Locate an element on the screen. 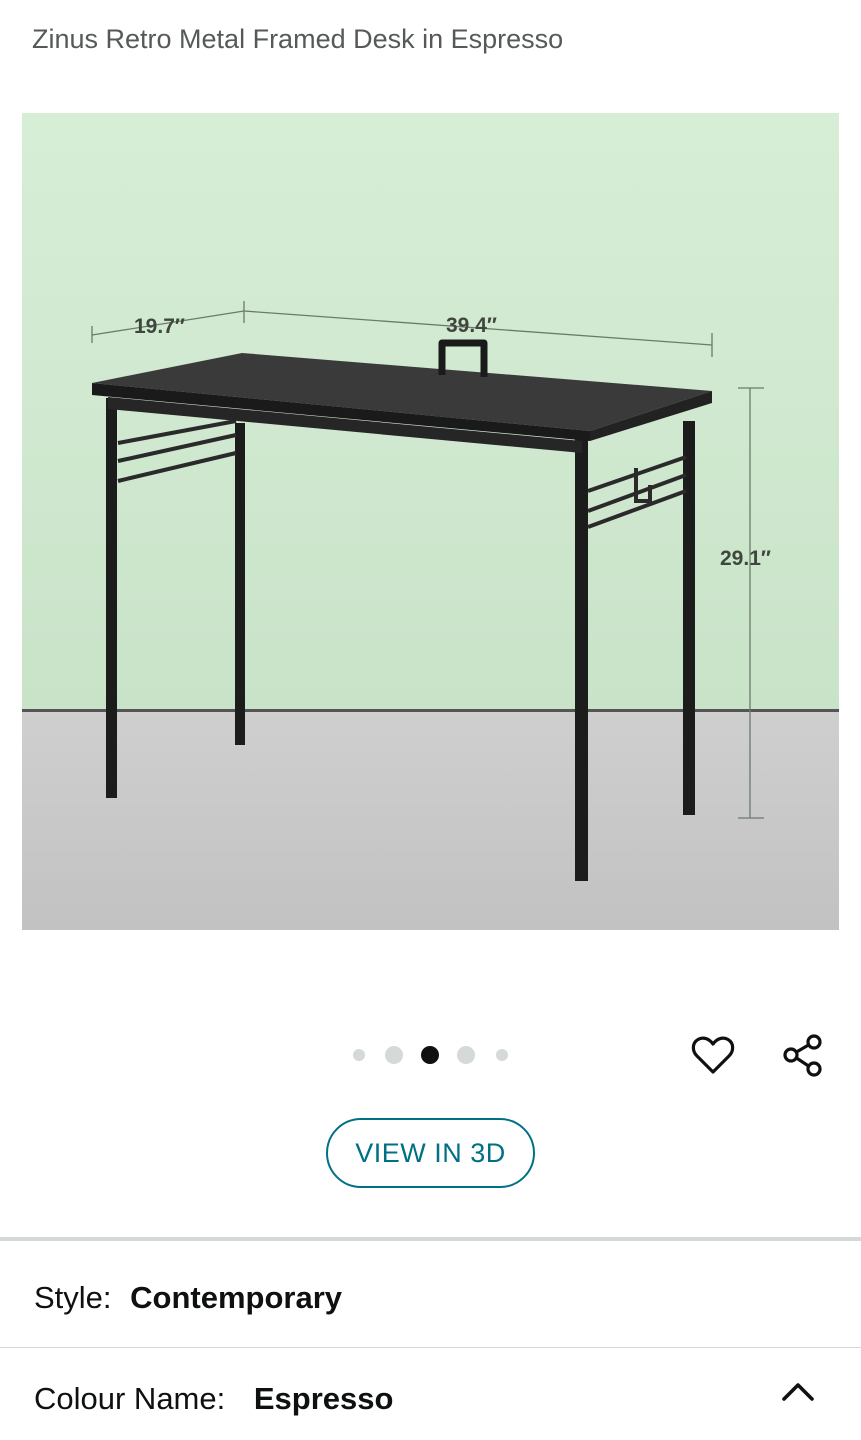 The height and width of the screenshot is (1440, 861). style-selector: Style: Contemporary is located at coordinates (188, 1298).